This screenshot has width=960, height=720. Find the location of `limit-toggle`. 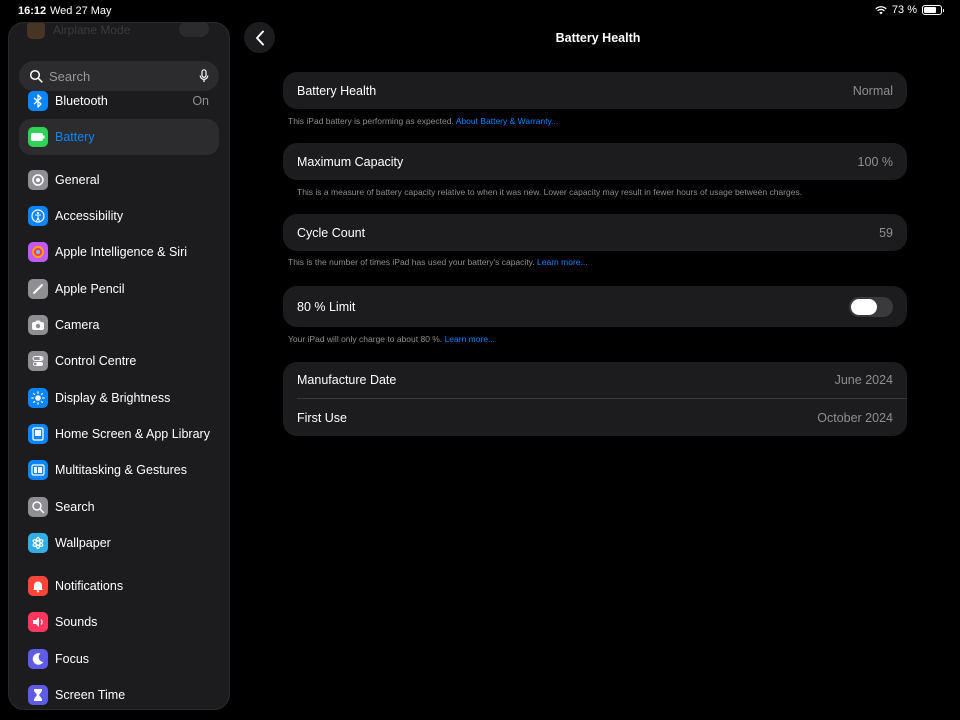

limit-toggle is located at coordinates (871, 306).